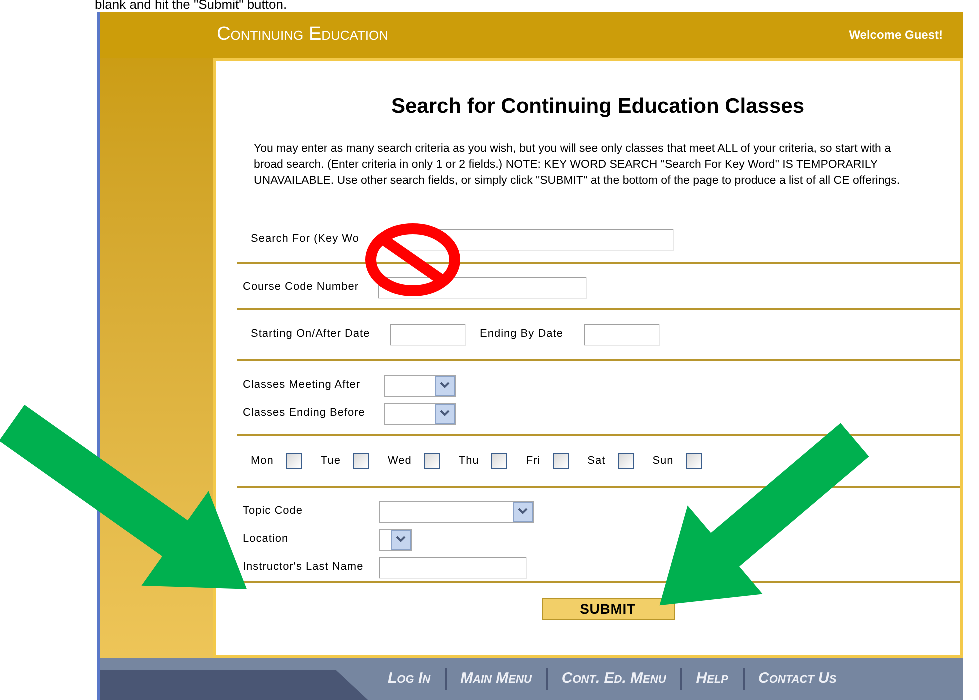 The width and height of the screenshot is (979, 700). What do you see at coordinates (469, 461) in the screenshot?
I see `field-label: Thu` at bounding box center [469, 461].